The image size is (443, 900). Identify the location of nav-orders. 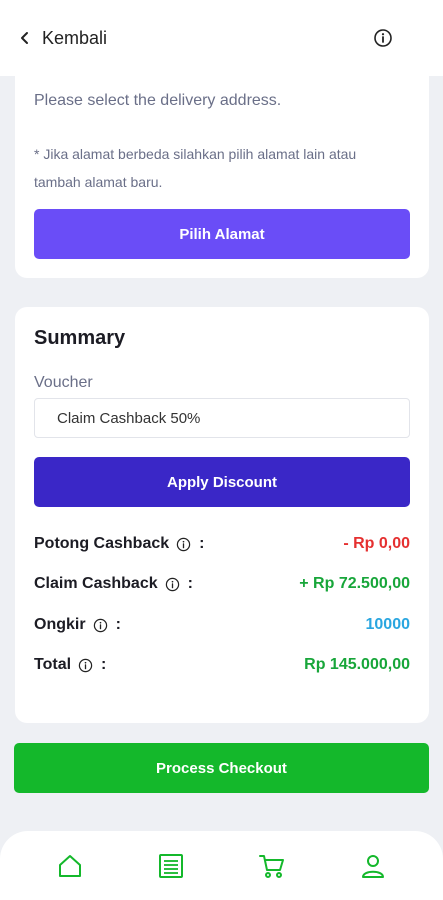
(171, 866).